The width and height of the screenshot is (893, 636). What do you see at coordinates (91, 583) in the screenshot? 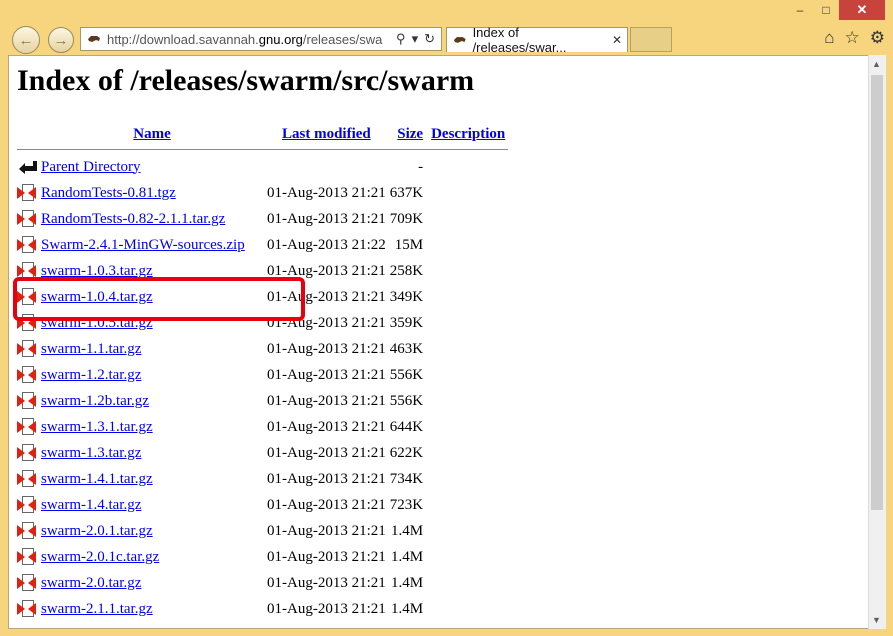
I see `file-link: swarm-2.0.tar.gz` at bounding box center [91, 583].